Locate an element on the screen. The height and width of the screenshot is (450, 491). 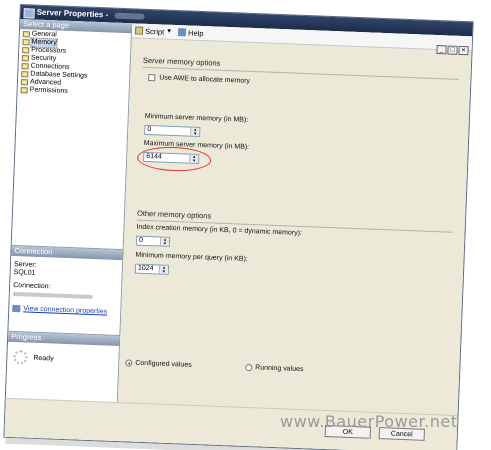
window-app-icon is located at coordinates (29, 13).